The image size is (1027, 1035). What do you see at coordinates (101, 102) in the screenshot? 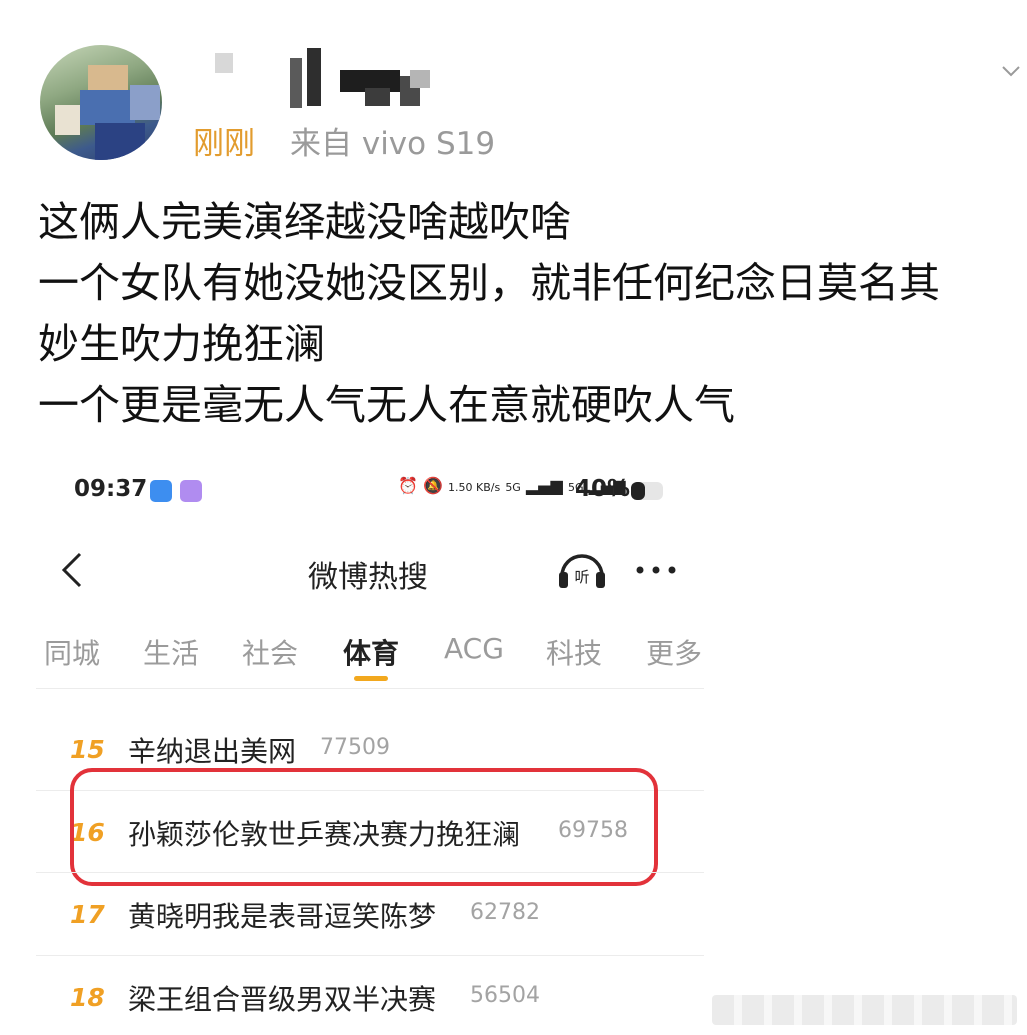
I see `avatar` at bounding box center [101, 102].